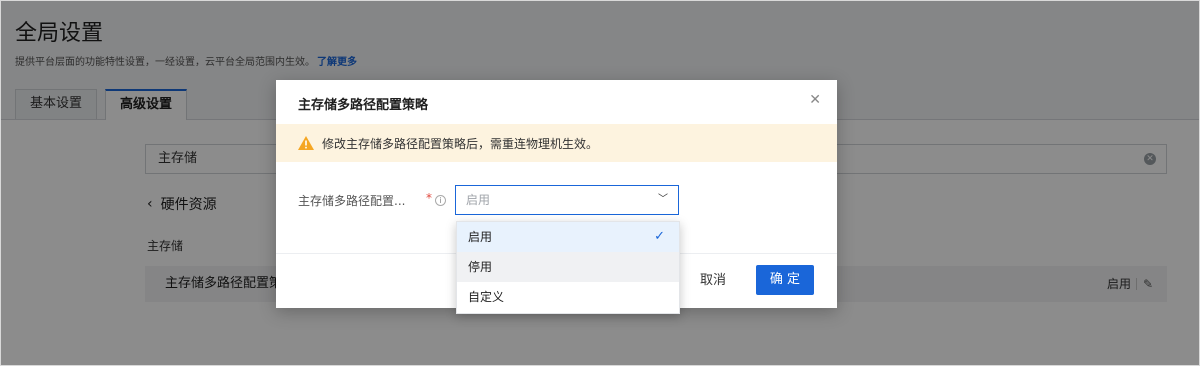  I want to click on warning-banner: 修改主存储多路径配置策略后，需重连物理机生效。, so click(556, 143).